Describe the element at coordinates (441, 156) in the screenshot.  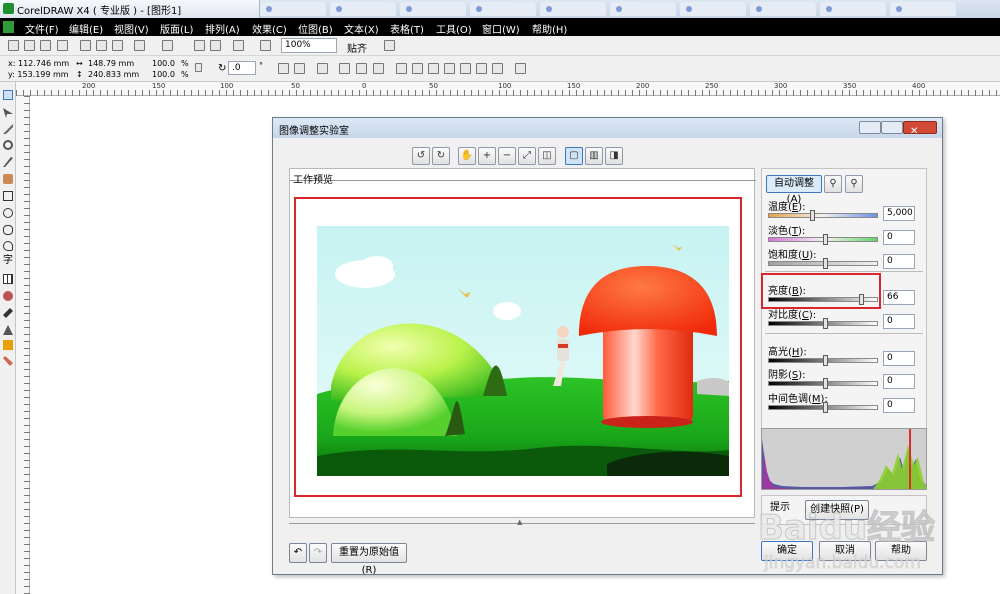
I see `rotate-right-icon: ↻` at that location.